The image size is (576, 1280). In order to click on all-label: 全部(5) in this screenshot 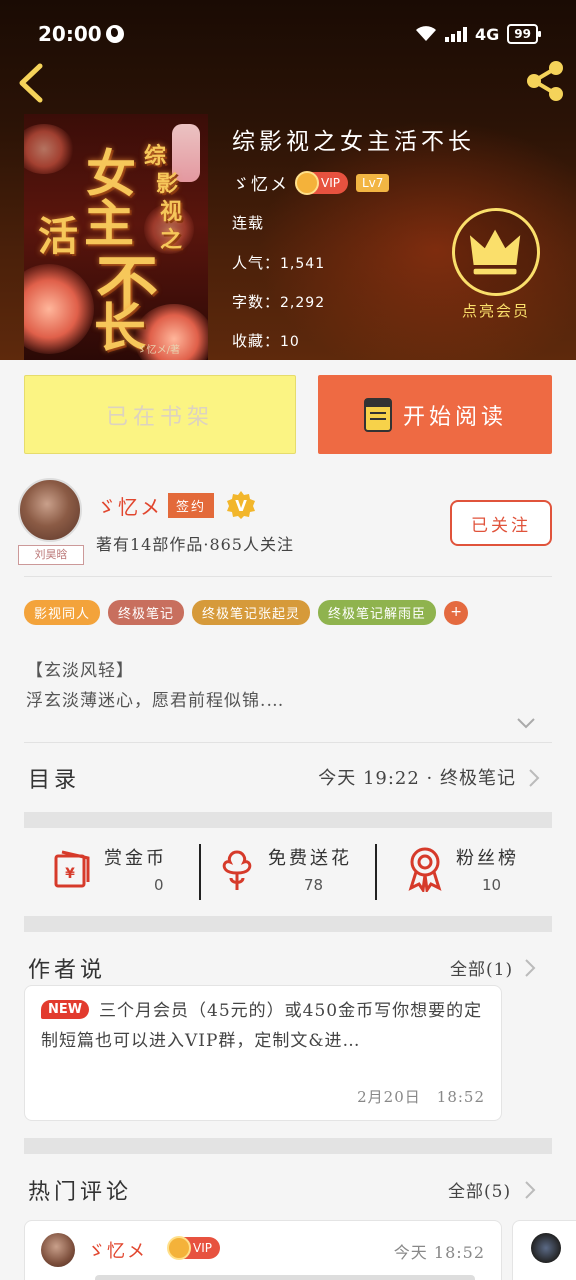, I will do `click(480, 1192)`.